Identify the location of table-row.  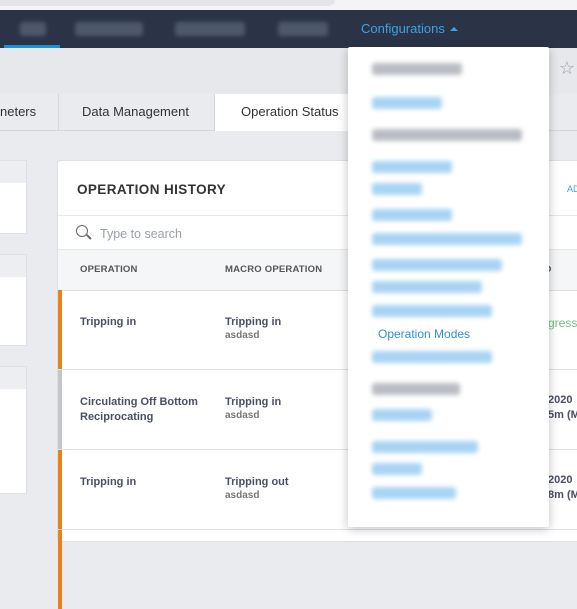
(317, 569).